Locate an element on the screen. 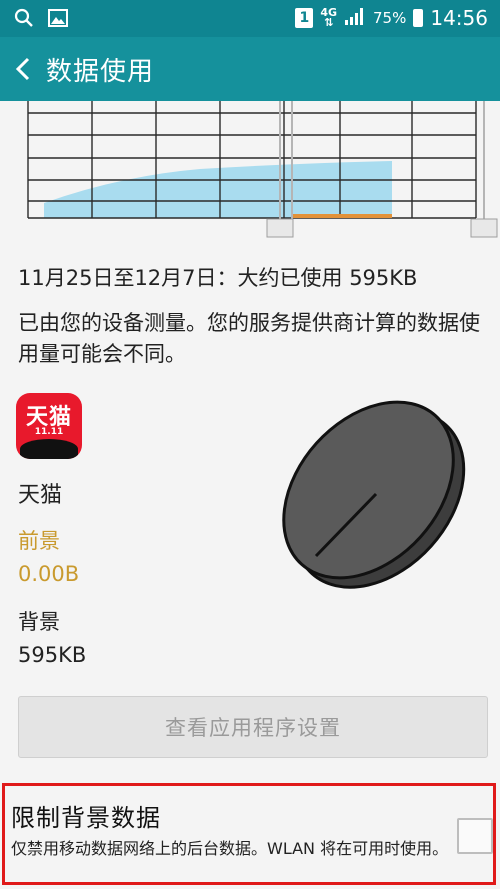  page-title: 数据使用 is located at coordinates (100, 71).